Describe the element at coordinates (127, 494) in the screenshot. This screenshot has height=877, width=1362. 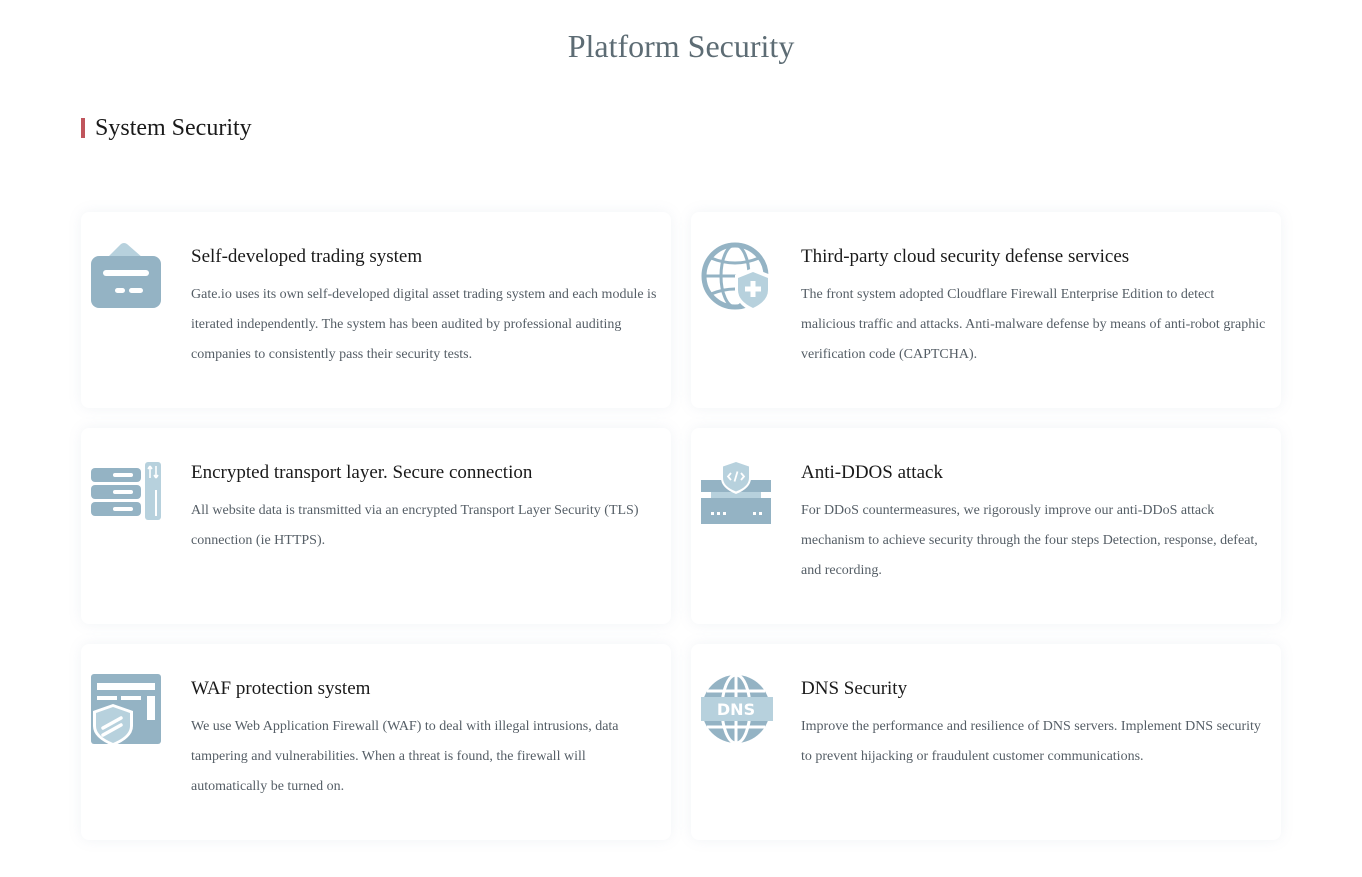
I see `server-transfer-icon` at that location.